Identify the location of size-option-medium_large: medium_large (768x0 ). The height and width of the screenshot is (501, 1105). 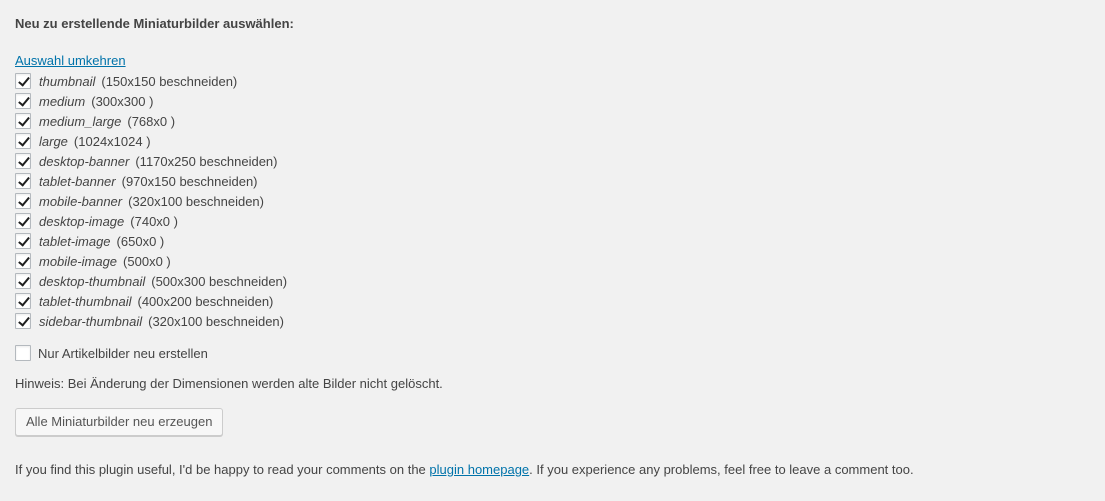
(151, 121).